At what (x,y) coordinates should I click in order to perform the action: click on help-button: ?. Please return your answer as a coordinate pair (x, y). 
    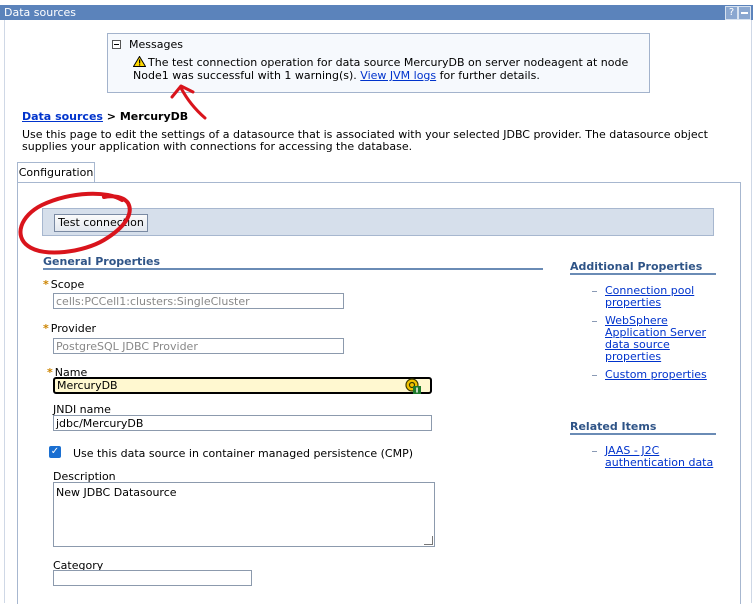
    Looking at the image, I should click on (731, 13).